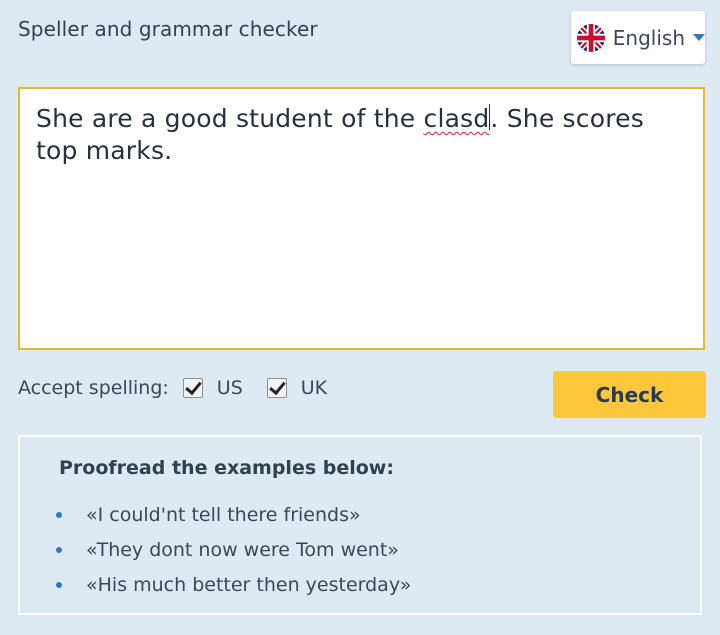 This screenshot has height=635, width=720. Describe the element at coordinates (249, 584) in the screenshot. I see `example-text: «His much better then yesterday»` at that location.